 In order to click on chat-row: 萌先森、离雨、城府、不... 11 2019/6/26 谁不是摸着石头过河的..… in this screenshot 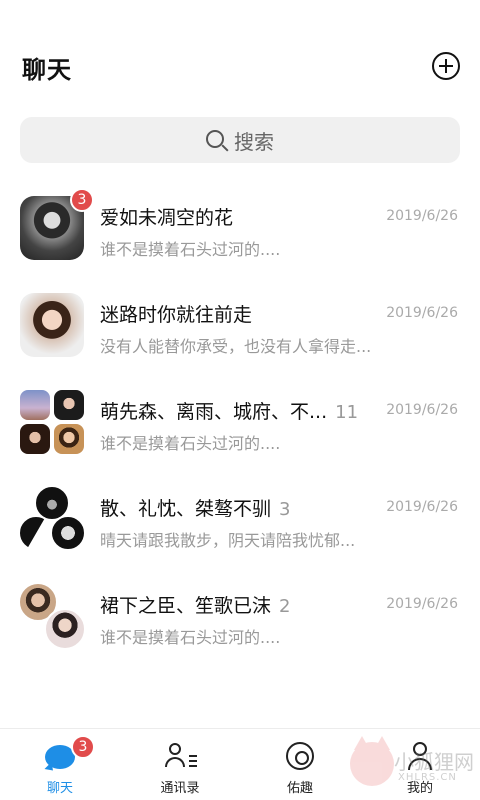, I will do `click(240, 422)`.